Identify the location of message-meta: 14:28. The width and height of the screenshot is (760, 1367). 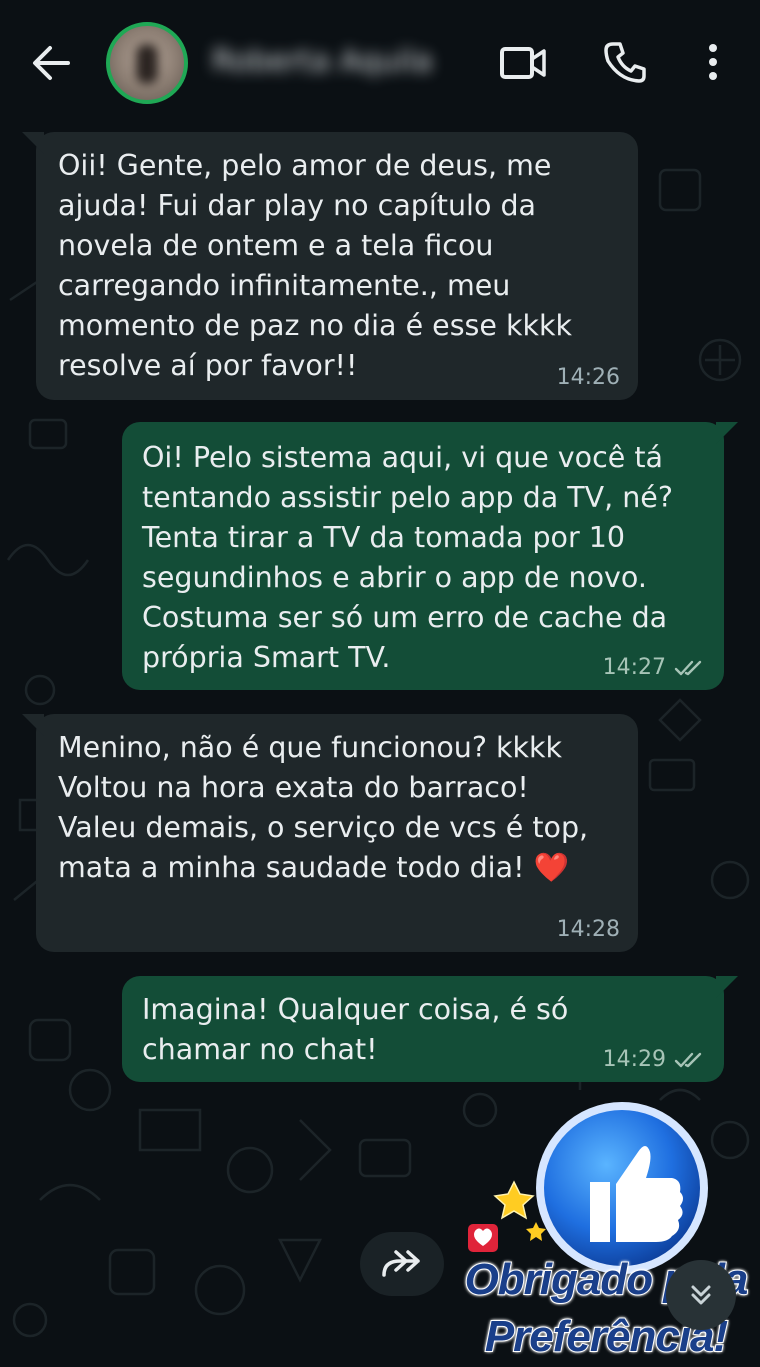
(588, 930).